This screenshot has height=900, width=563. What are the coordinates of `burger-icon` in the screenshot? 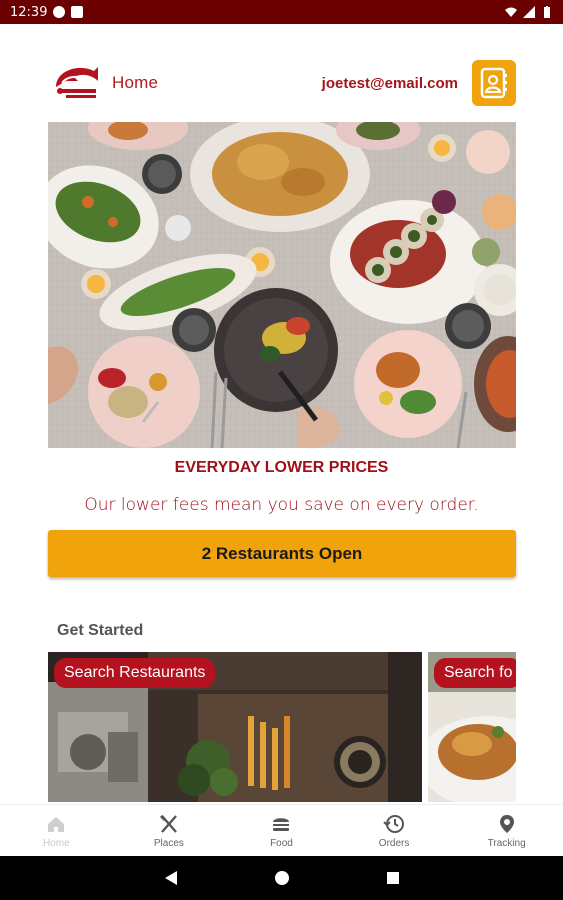 It's located at (281, 824).